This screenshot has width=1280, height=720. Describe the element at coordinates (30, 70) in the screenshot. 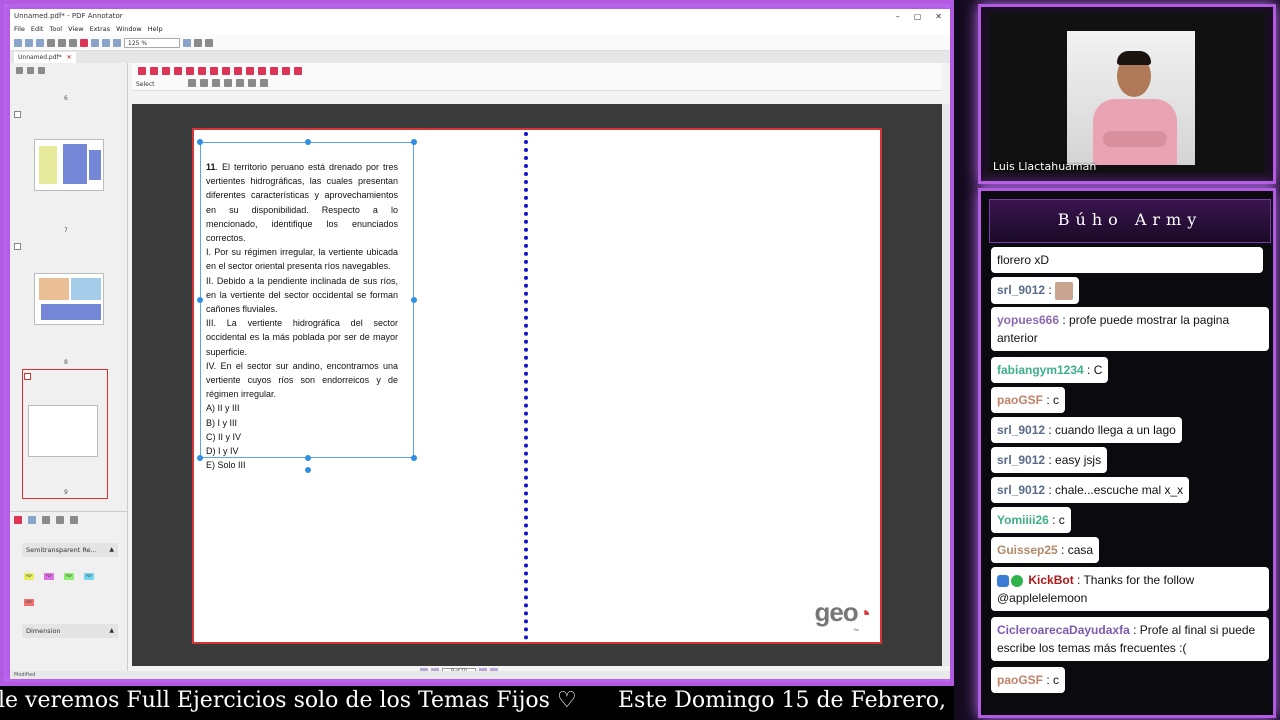

I see `page-view-icon` at that location.